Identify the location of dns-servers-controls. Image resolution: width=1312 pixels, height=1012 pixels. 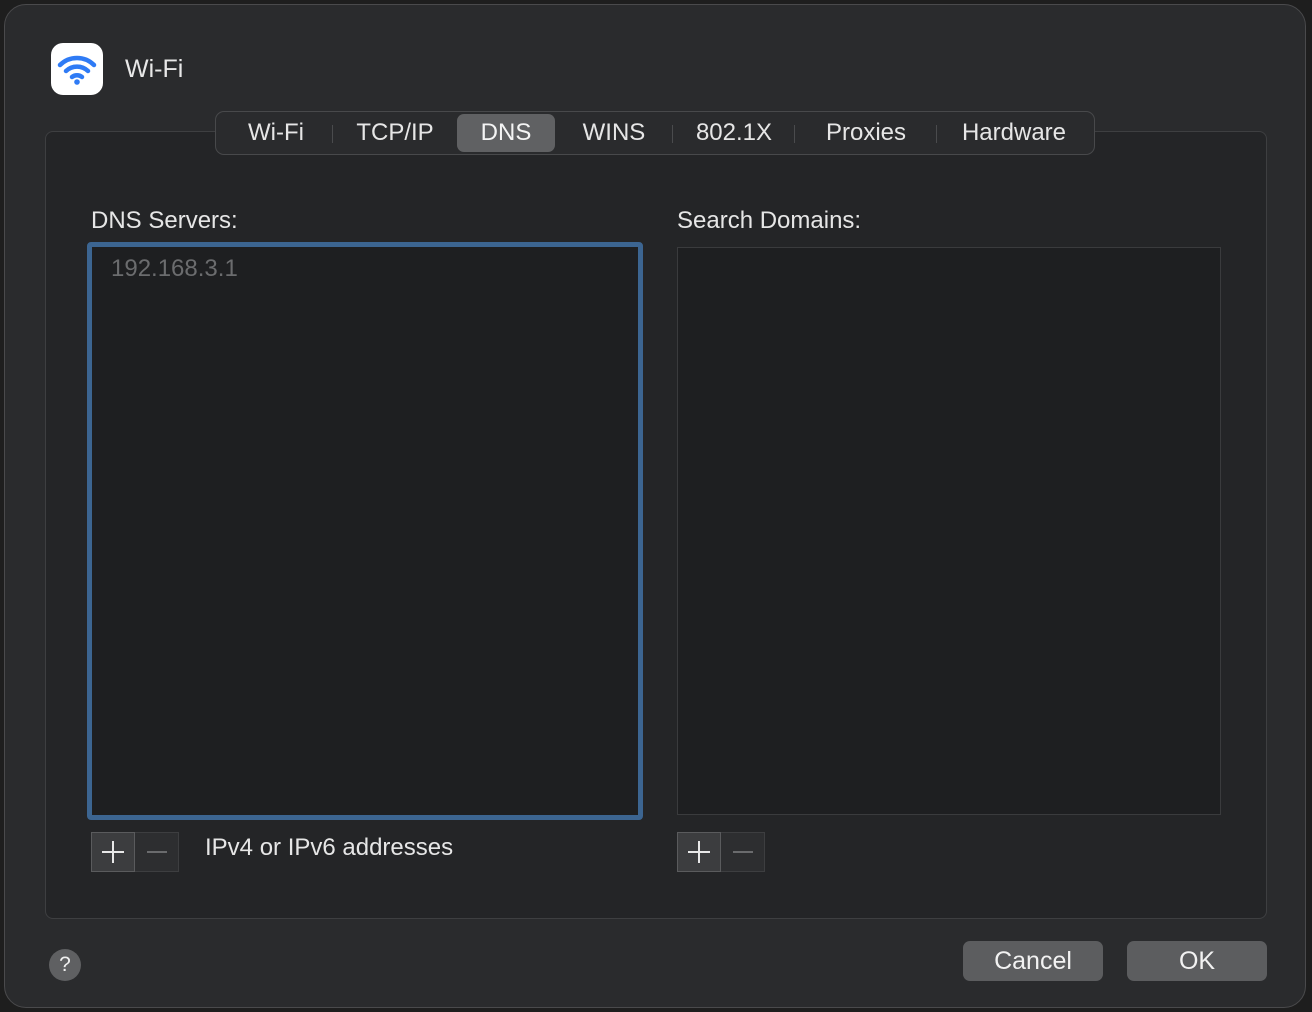
(135, 852).